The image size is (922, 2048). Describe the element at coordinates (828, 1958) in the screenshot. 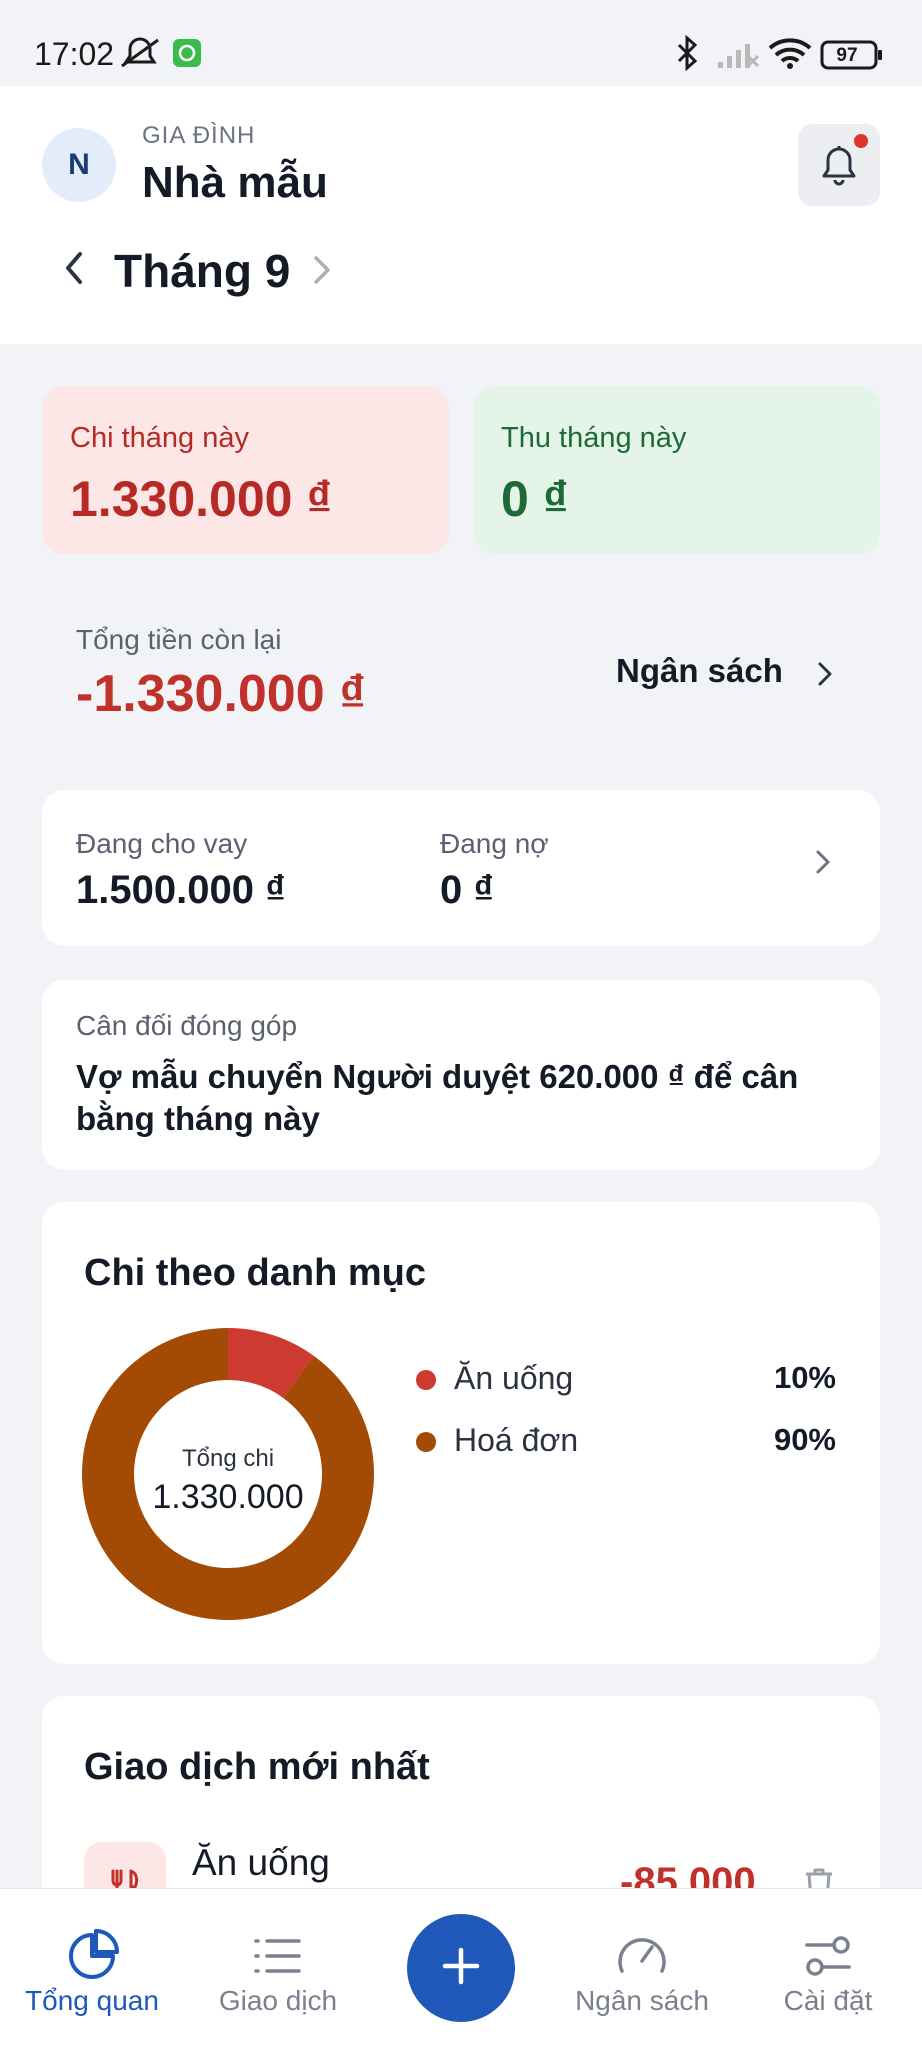

I see `sliders-icon` at that location.